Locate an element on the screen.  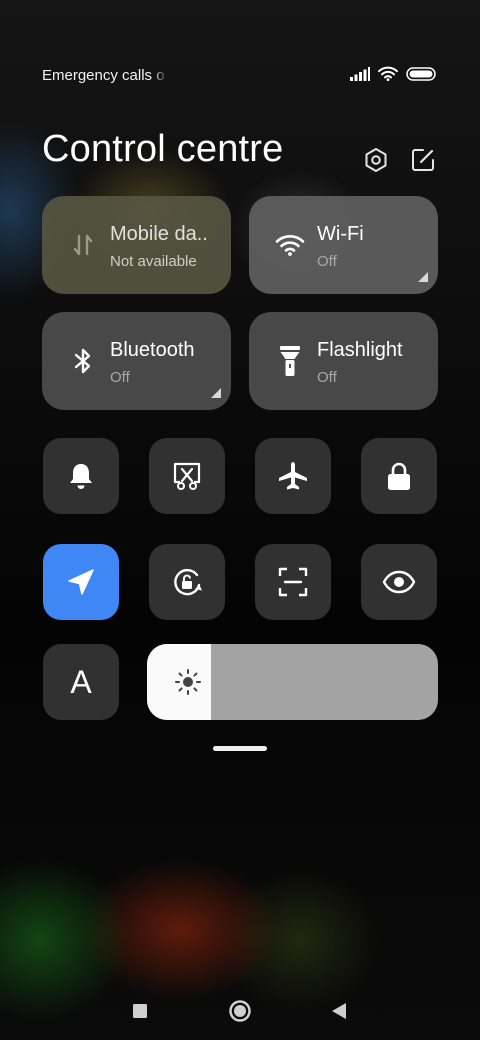
font-size-button: A is located at coordinates (81, 682).